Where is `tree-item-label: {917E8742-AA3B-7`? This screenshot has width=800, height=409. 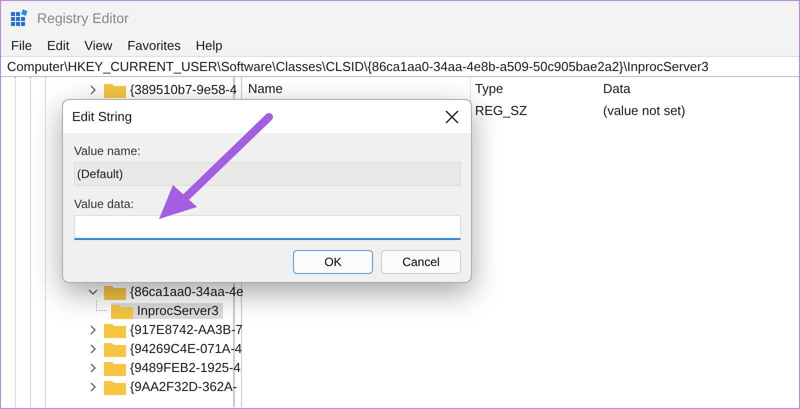 tree-item-label: {917E8742-AA3B-7 is located at coordinates (186, 329).